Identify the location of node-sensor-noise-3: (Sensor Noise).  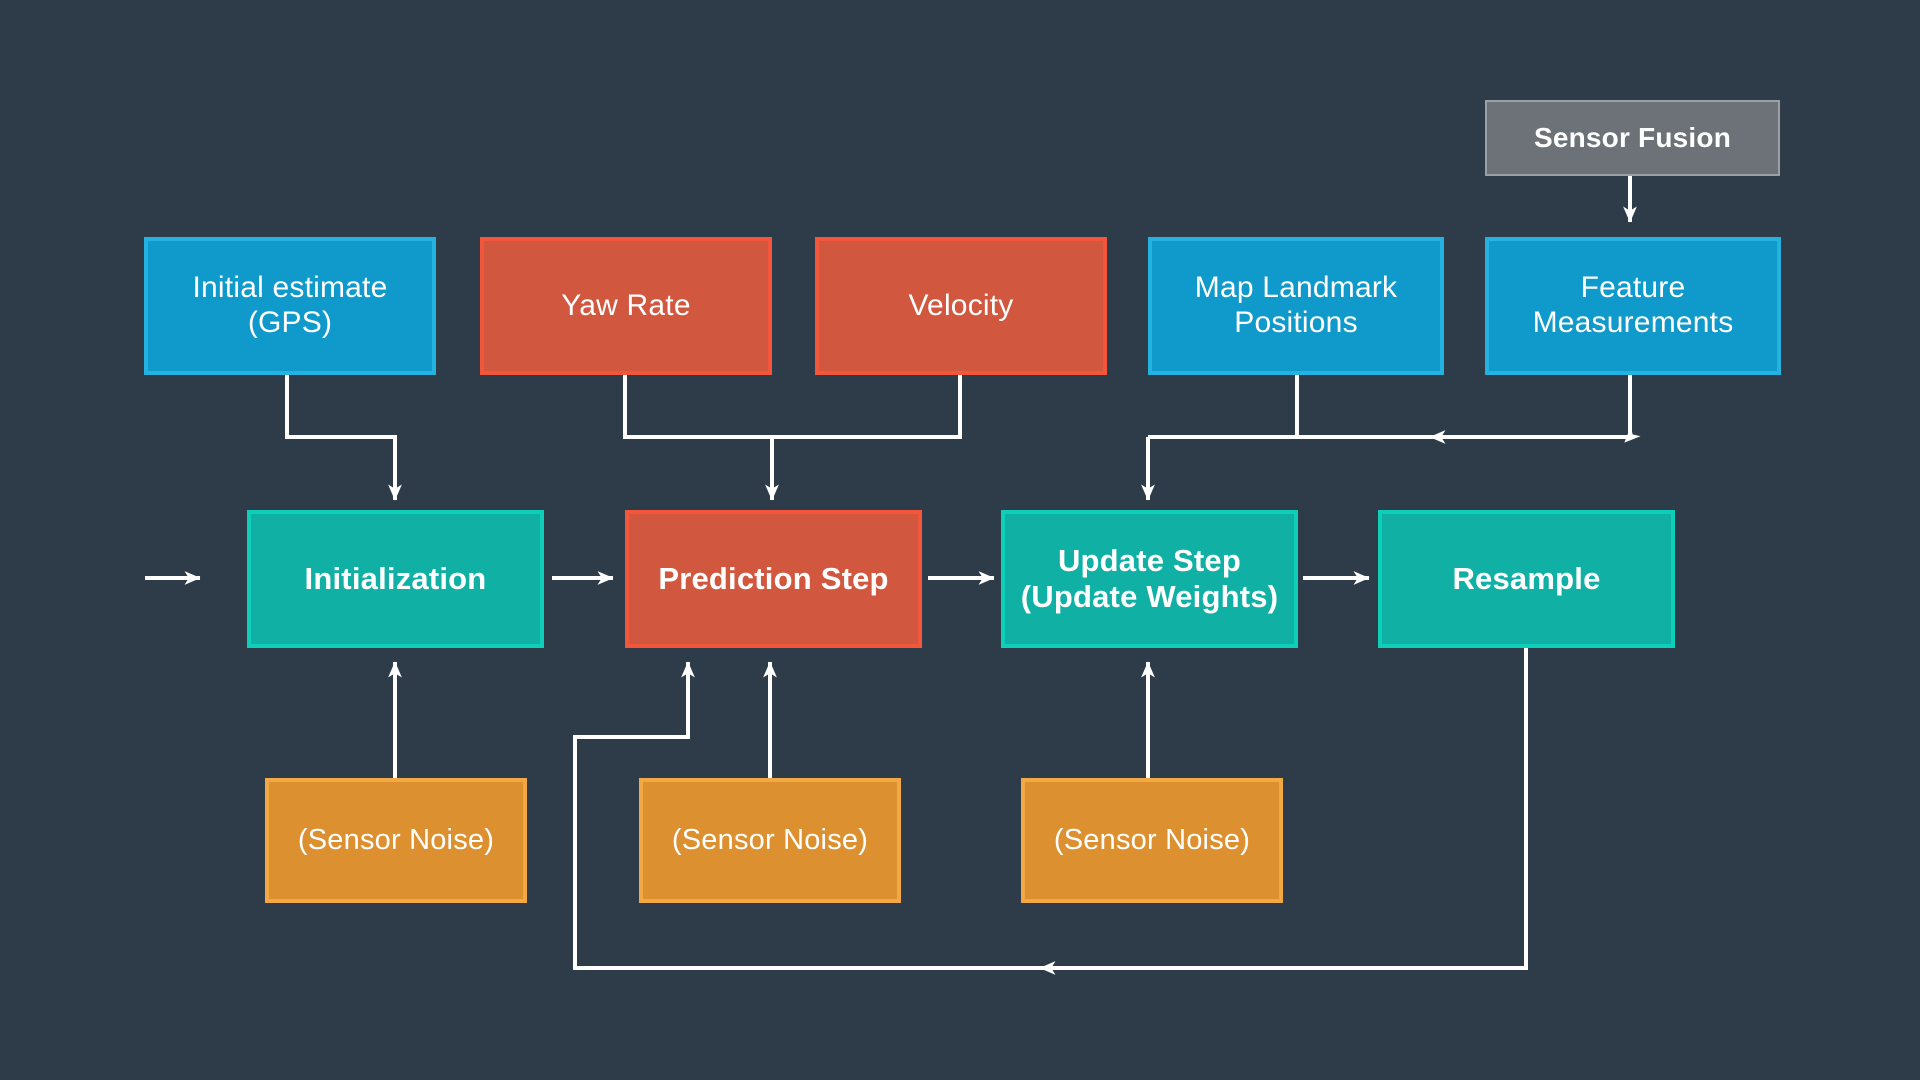
(1152, 840).